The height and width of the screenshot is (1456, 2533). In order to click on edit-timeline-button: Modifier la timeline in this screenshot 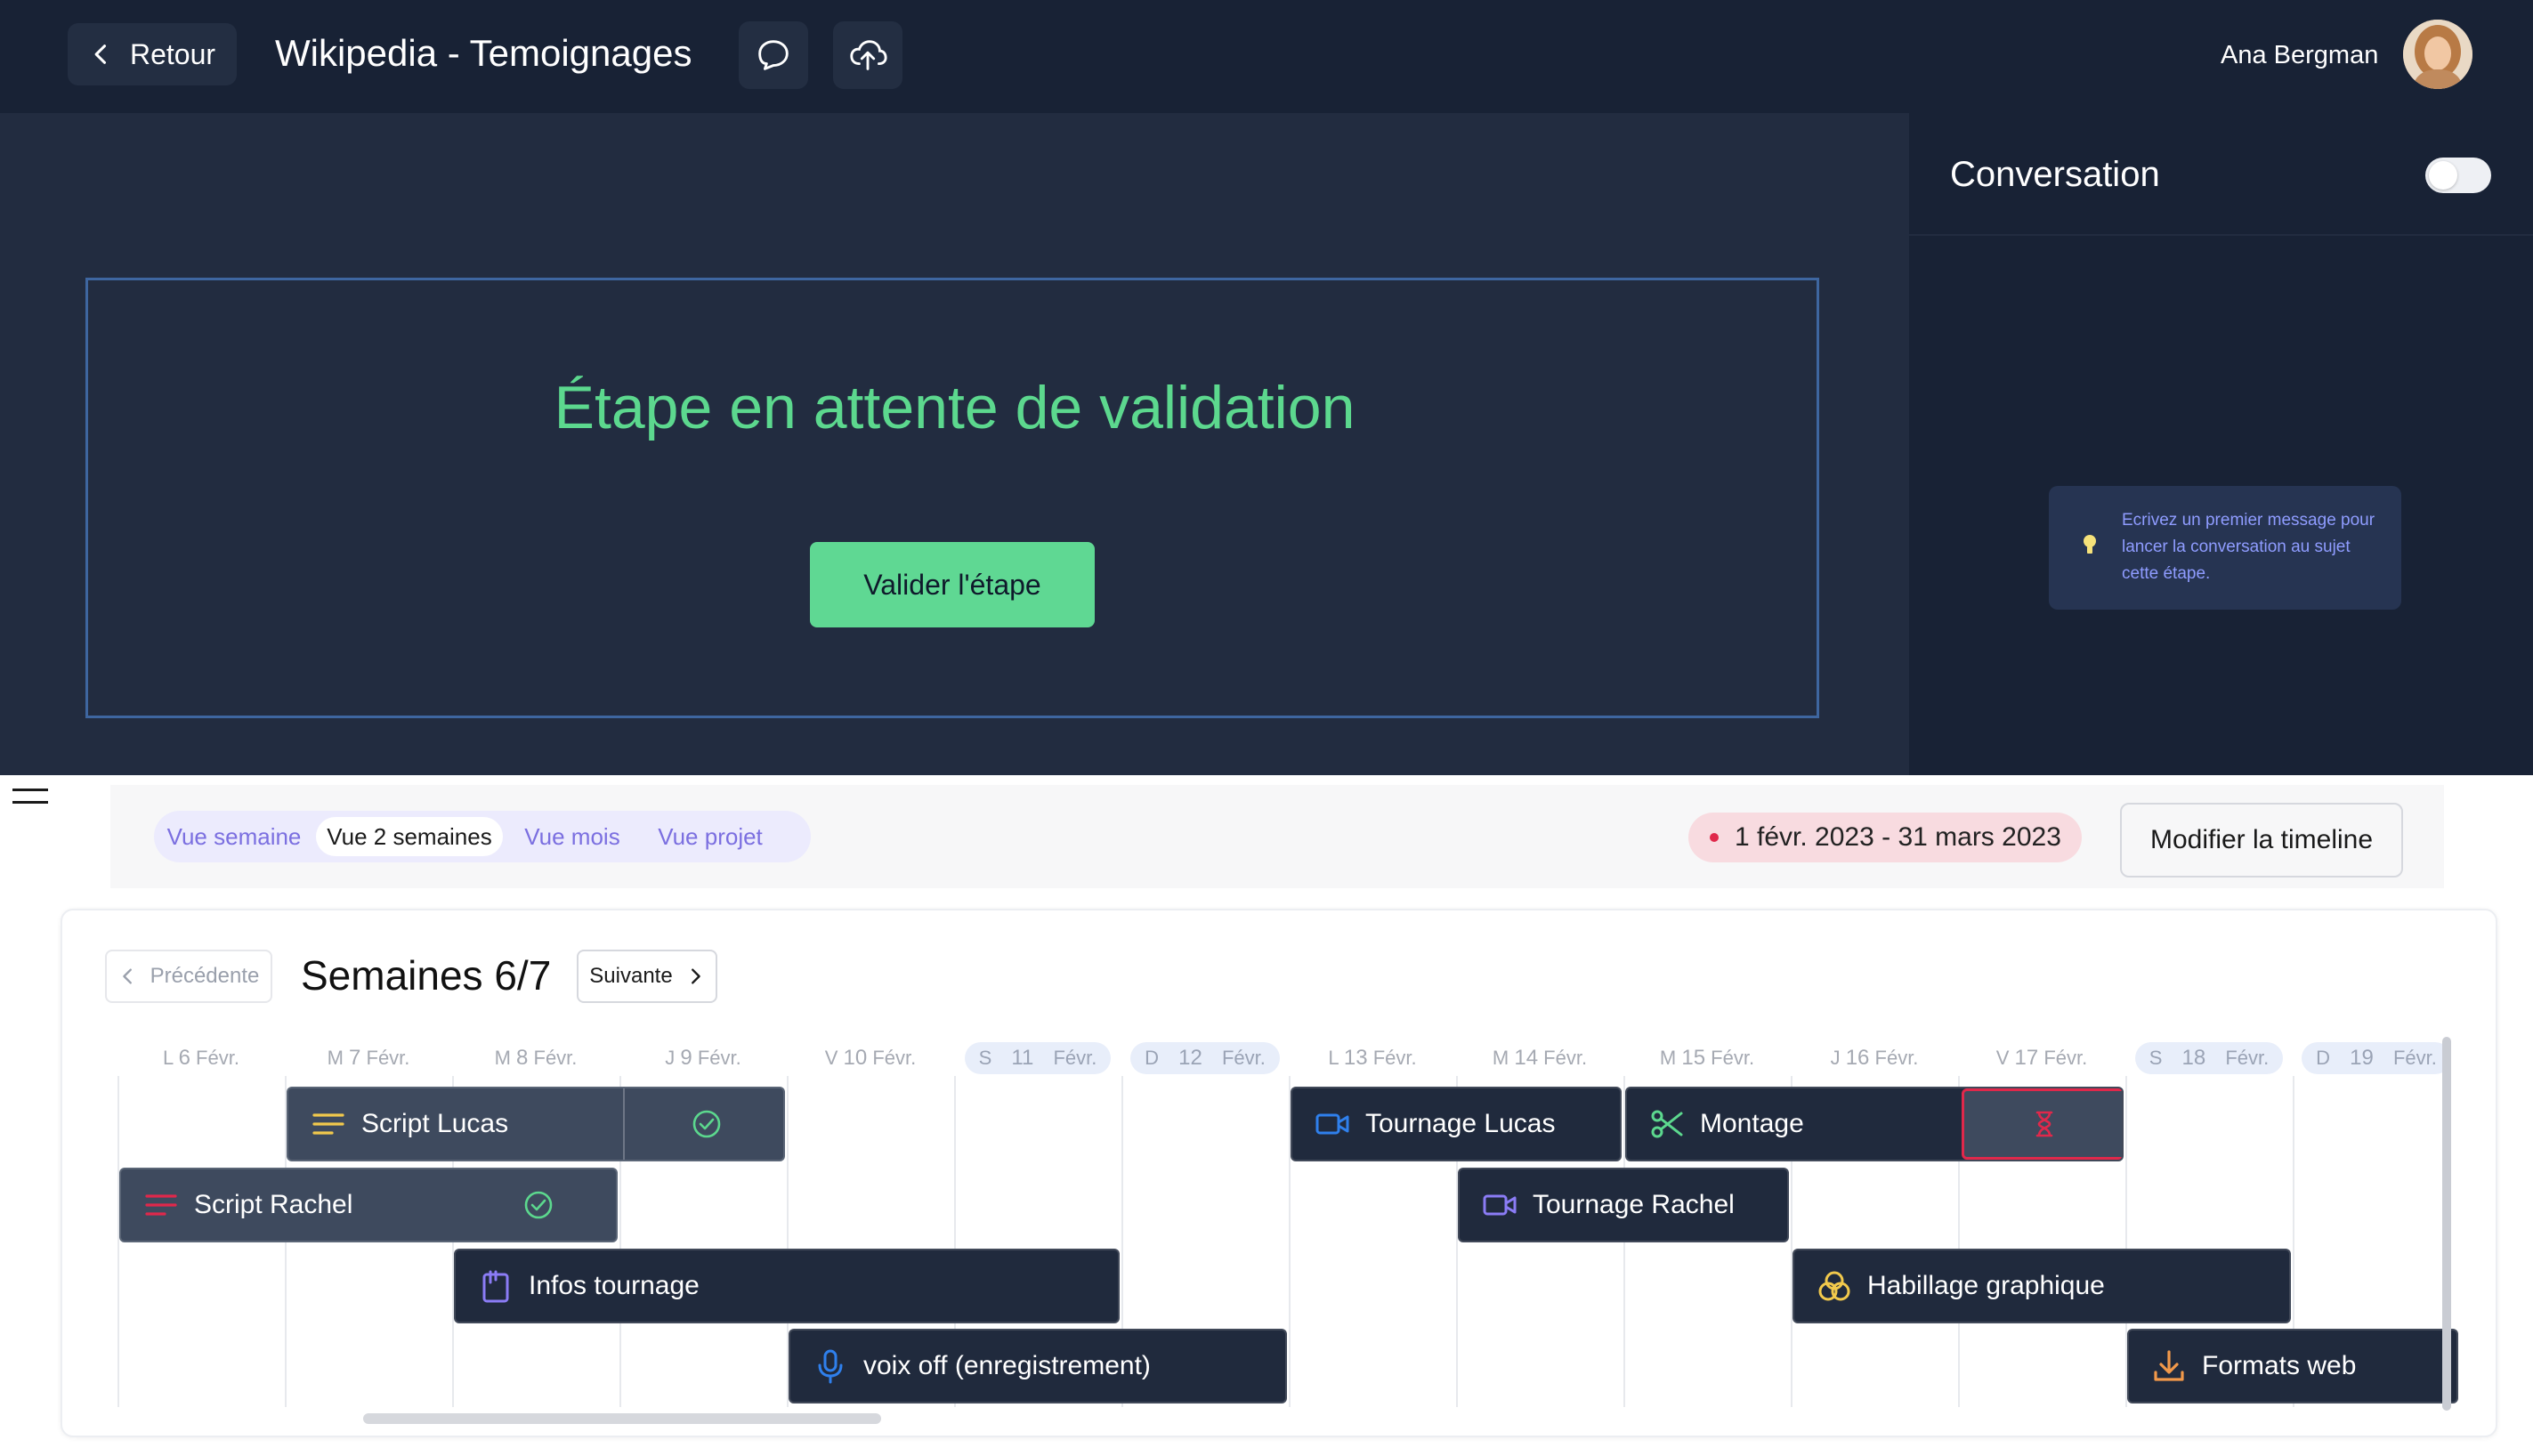, I will do `click(2261, 840)`.